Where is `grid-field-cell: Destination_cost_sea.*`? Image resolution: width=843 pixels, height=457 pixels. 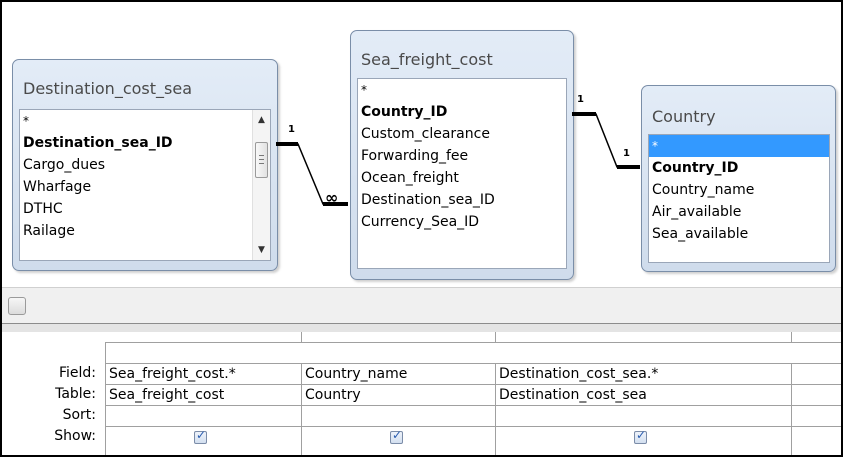 grid-field-cell: Destination_cost_sea.* is located at coordinates (644, 374).